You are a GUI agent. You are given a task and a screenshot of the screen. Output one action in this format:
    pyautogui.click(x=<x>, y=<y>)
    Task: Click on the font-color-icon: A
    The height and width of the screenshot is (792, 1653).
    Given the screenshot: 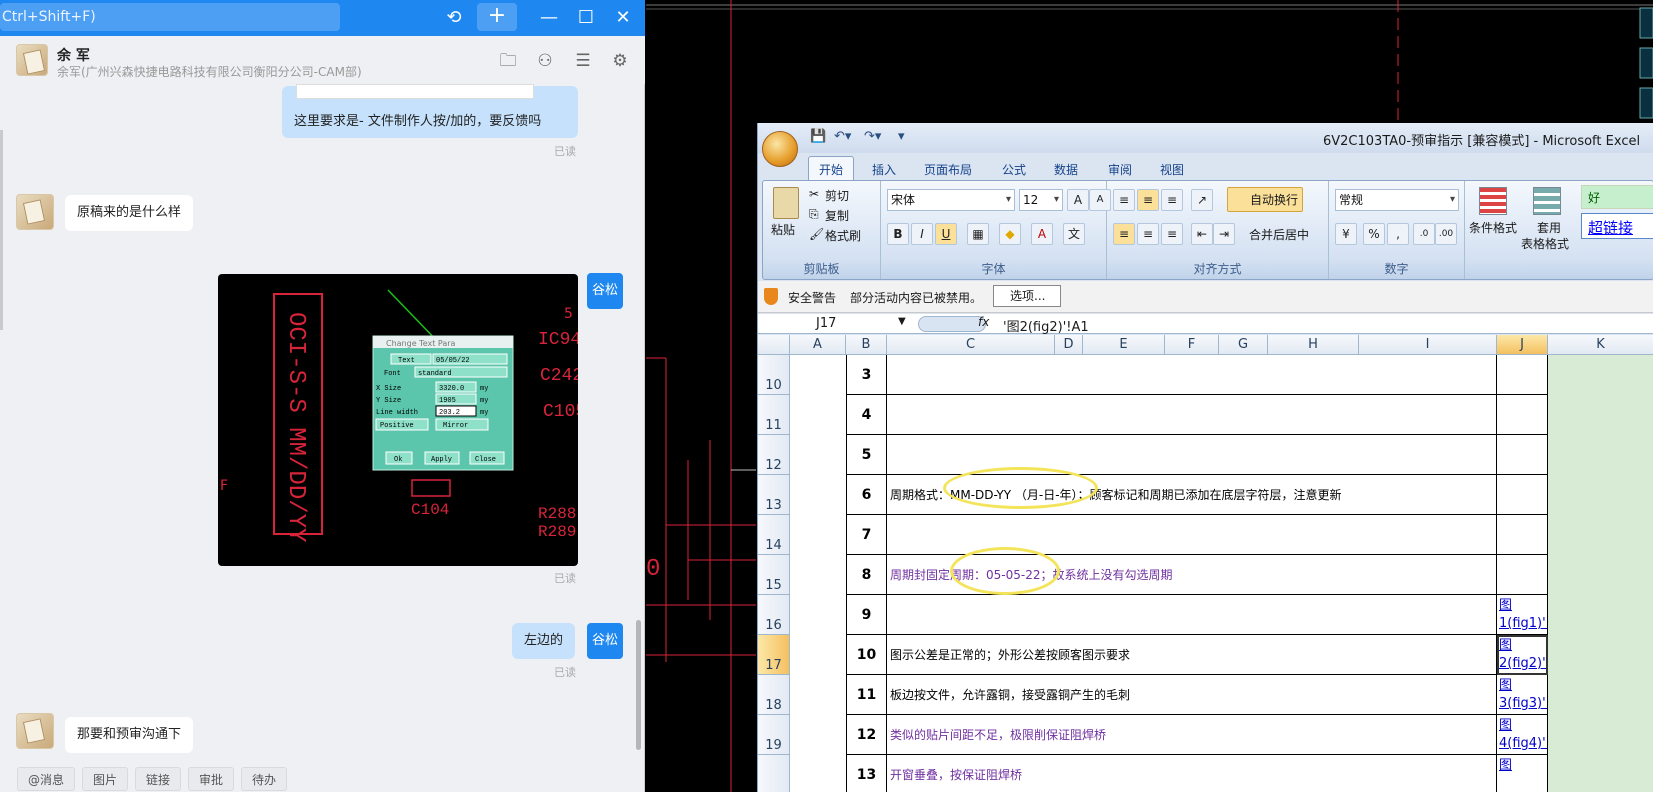 What is the action you would take?
    pyautogui.click(x=1042, y=234)
    